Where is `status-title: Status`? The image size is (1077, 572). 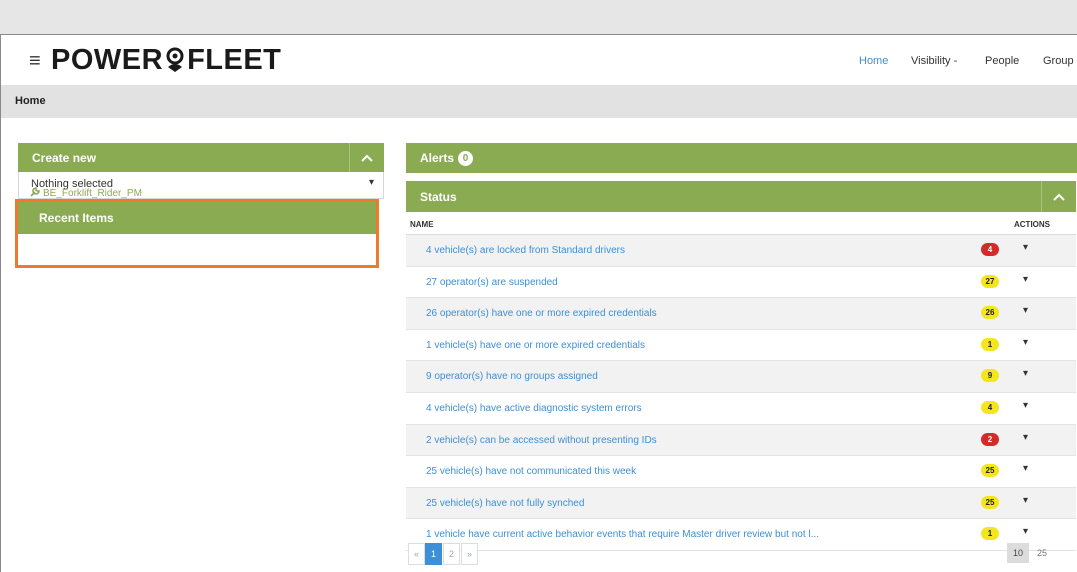
status-title: Status is located at coordinates (438, 197).